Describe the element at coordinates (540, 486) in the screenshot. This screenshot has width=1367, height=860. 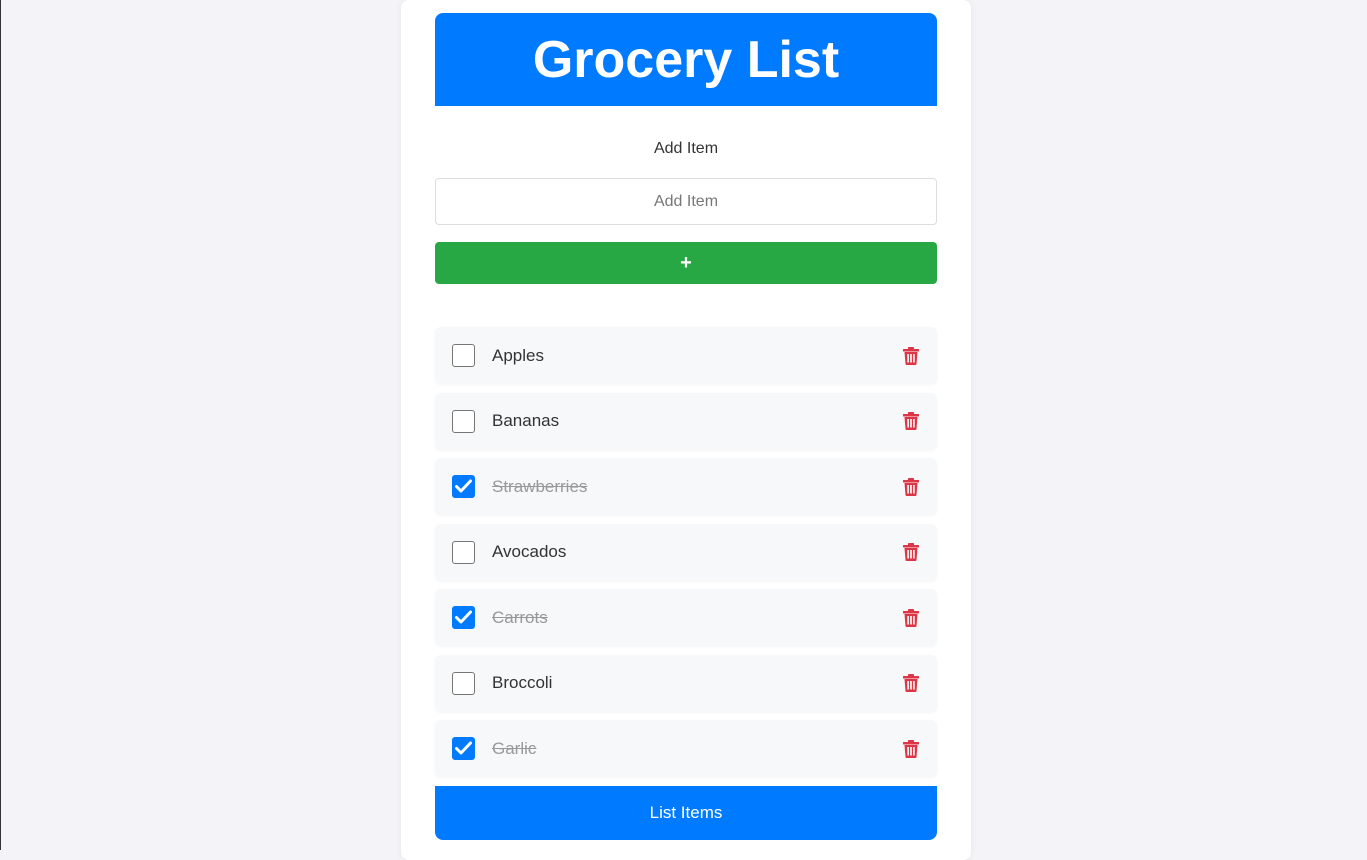
I see `item-label: Strawberries` at that location.